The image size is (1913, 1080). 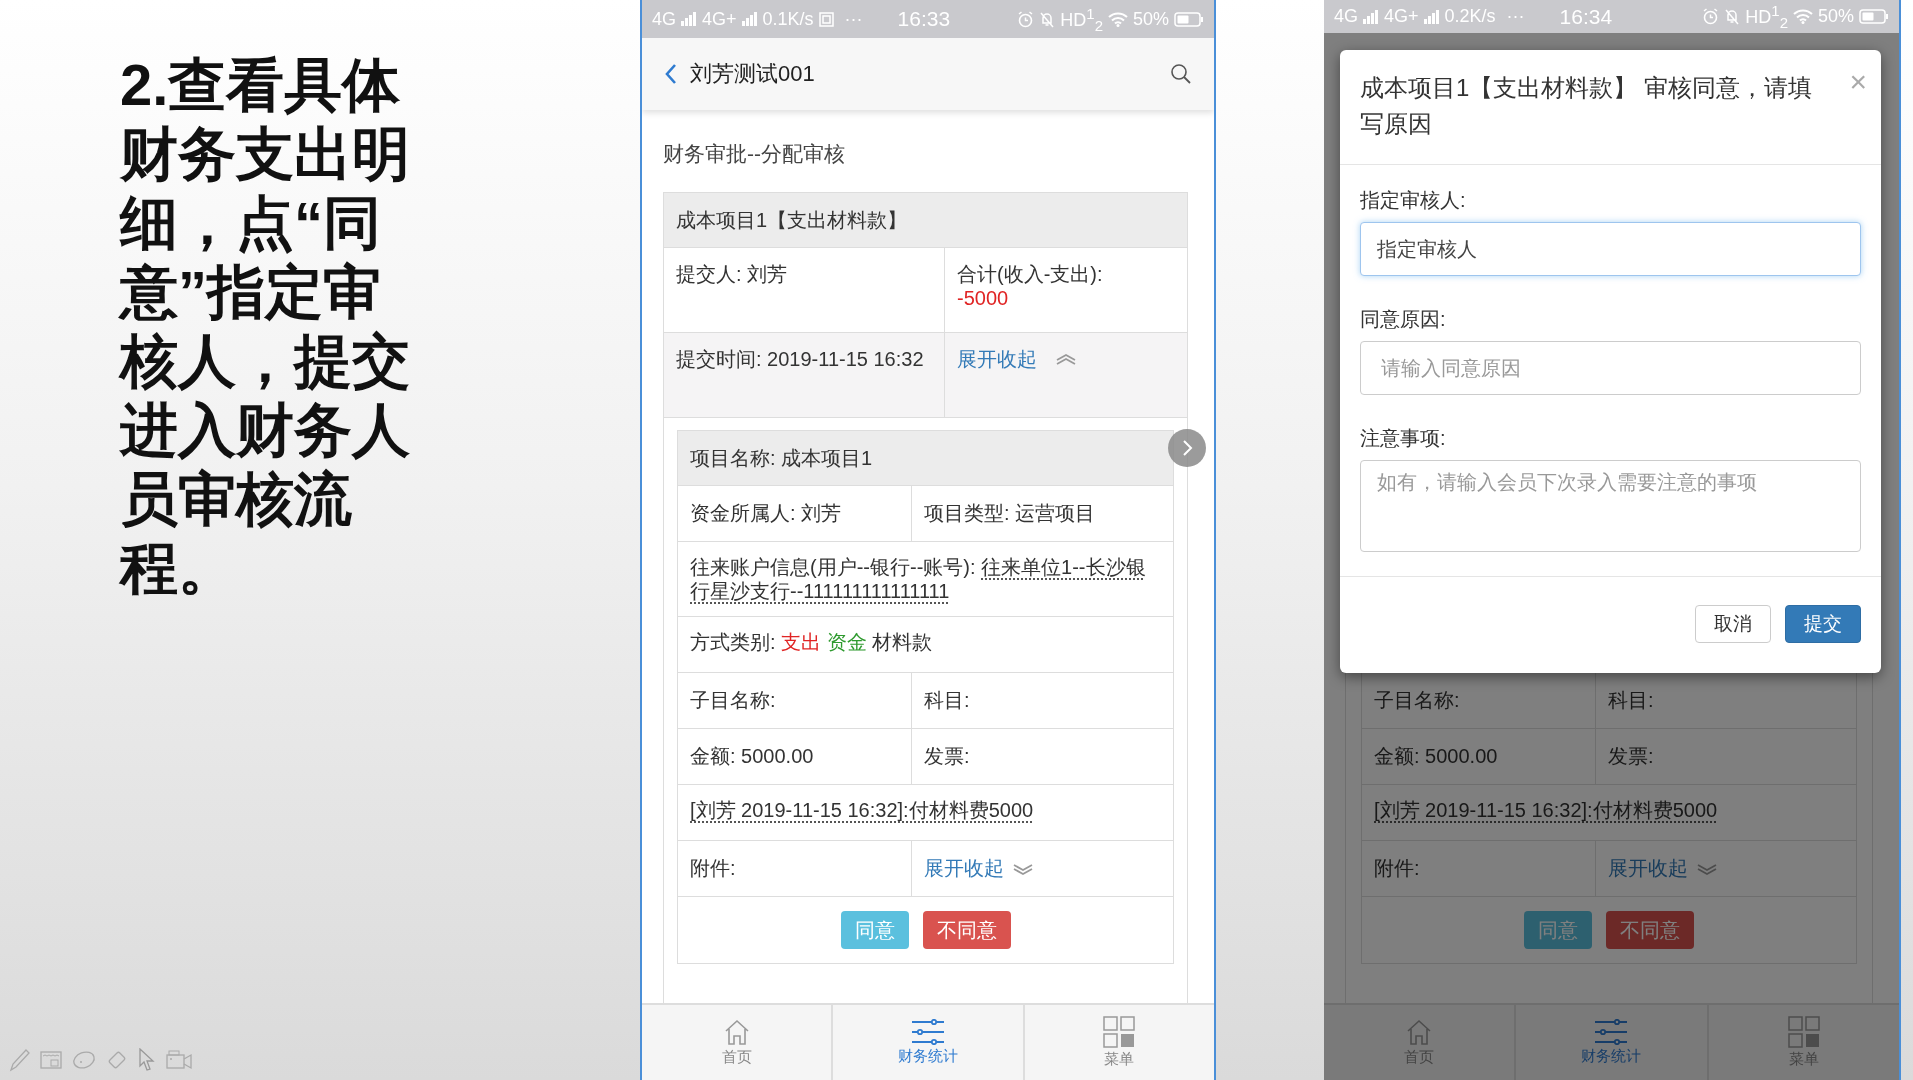 What do you see at coordinates (1413, 200) in the screenshot?
I see `field-label: 指定审核人:` at bounding box center [1413, 200].